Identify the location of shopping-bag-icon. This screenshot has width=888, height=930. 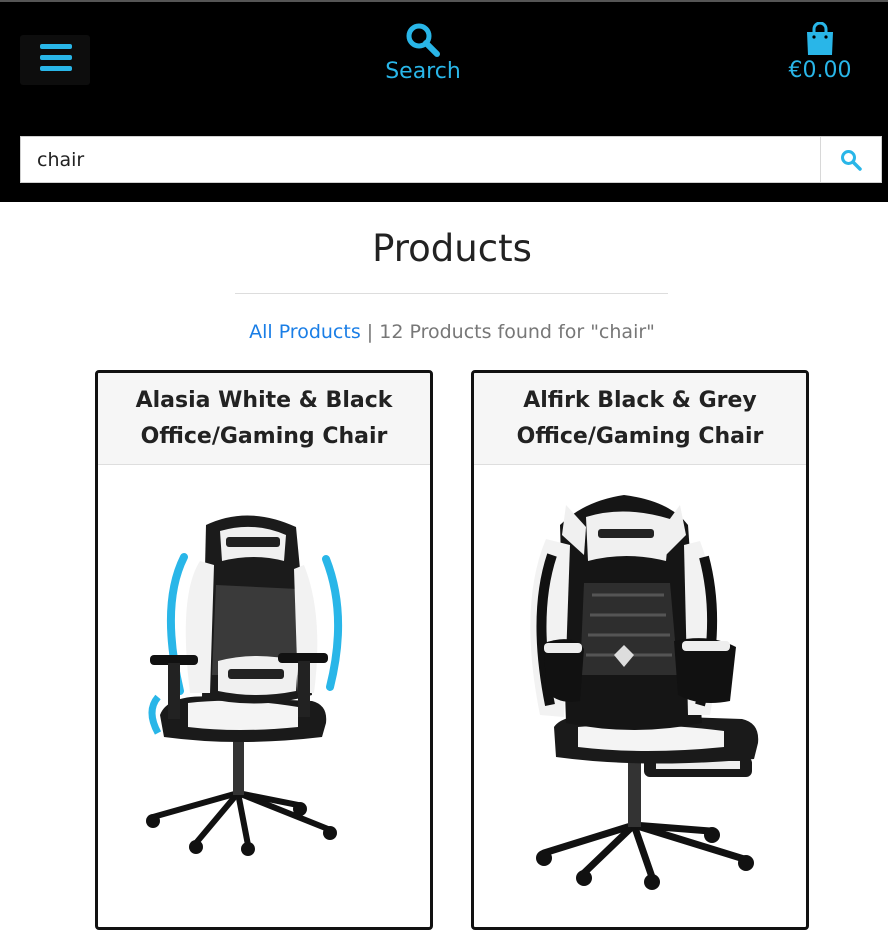
(820, 38).